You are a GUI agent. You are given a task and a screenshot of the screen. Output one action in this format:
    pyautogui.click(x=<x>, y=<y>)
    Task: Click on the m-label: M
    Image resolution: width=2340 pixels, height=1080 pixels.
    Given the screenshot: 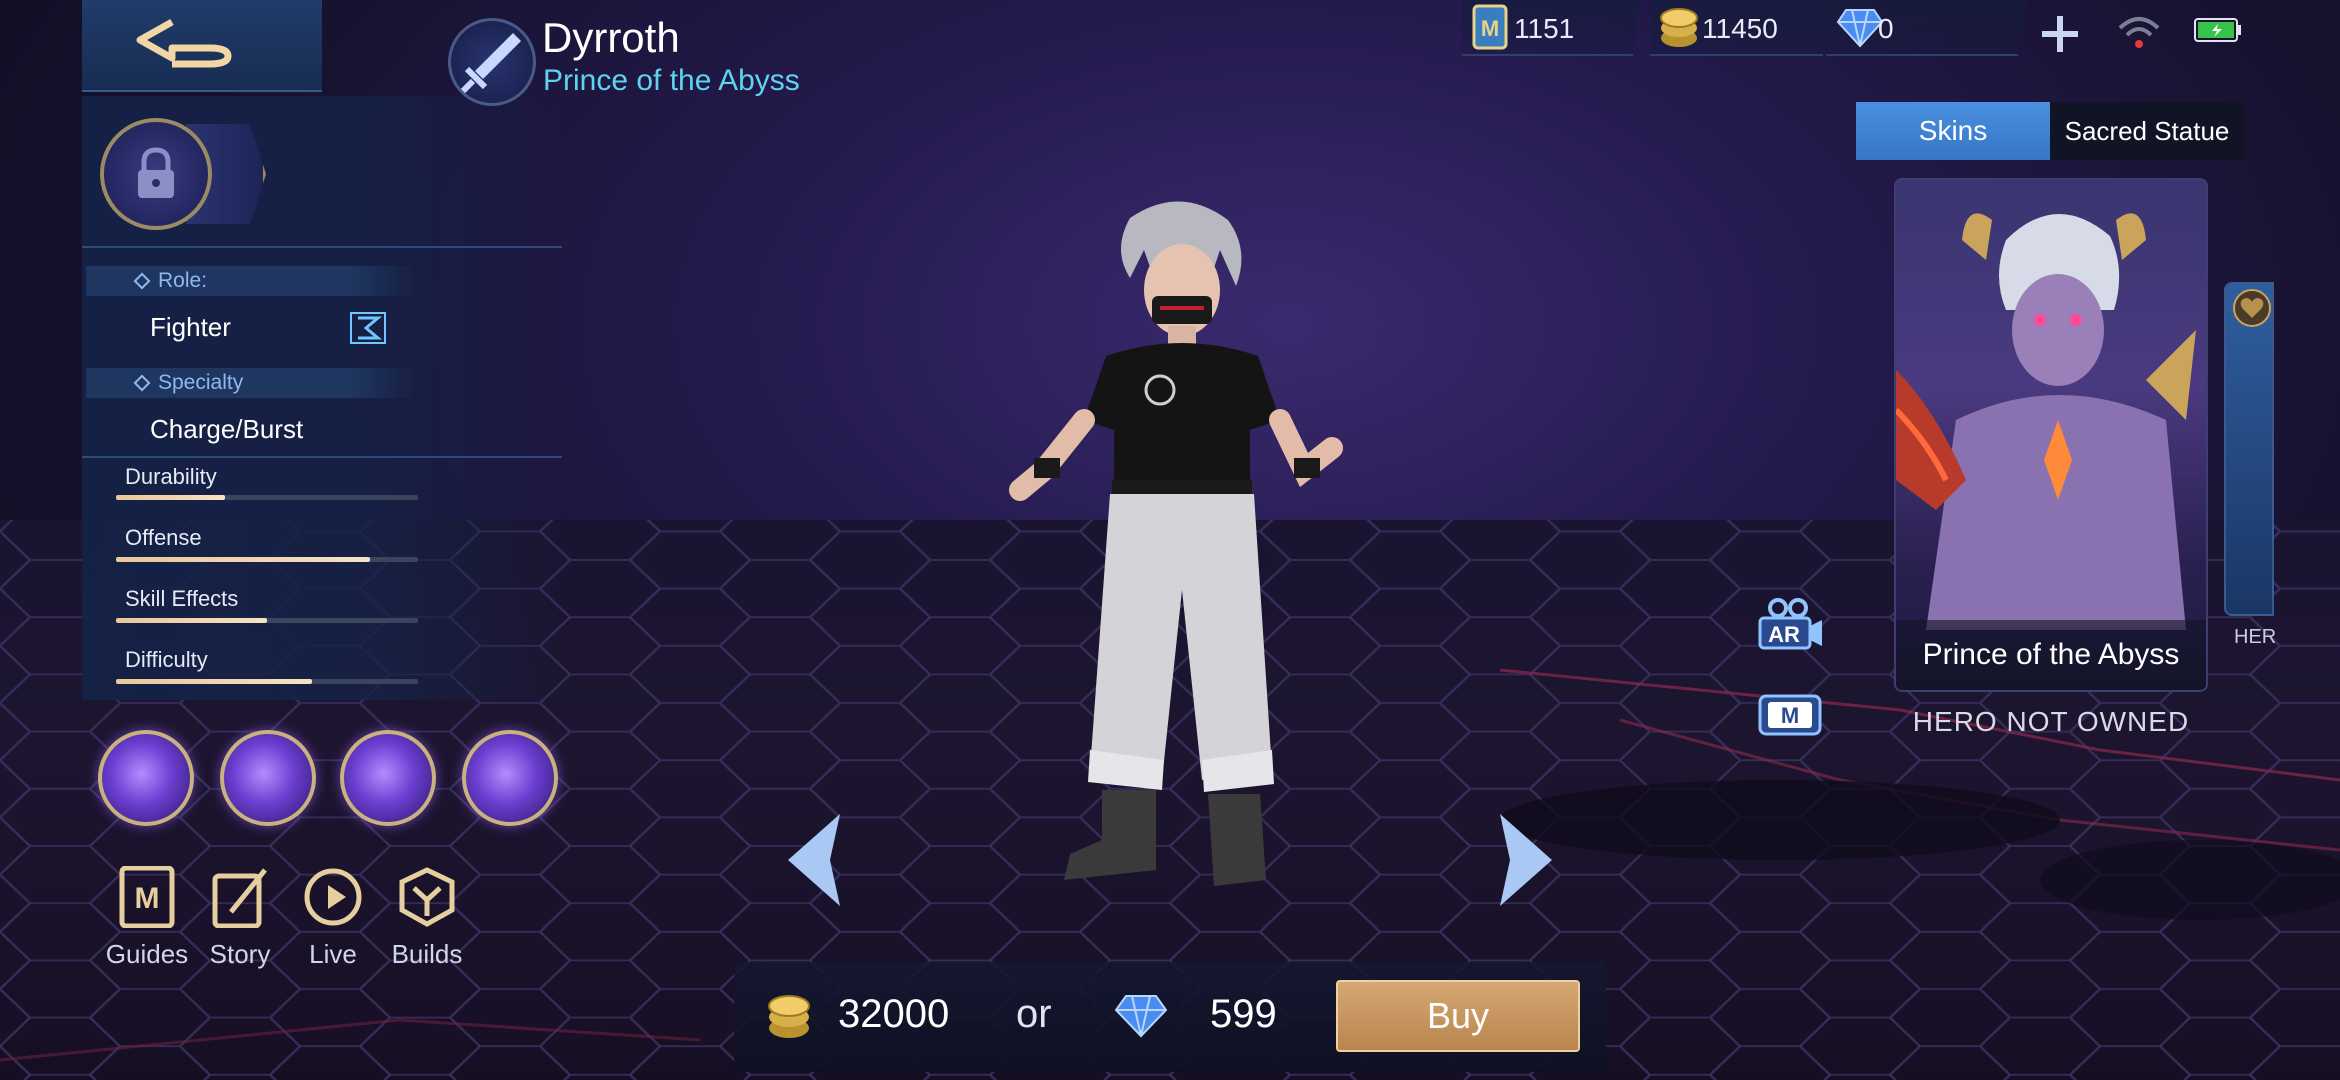 What is the action you would take?
    pyautogui.click(x=1790, y=715)
    